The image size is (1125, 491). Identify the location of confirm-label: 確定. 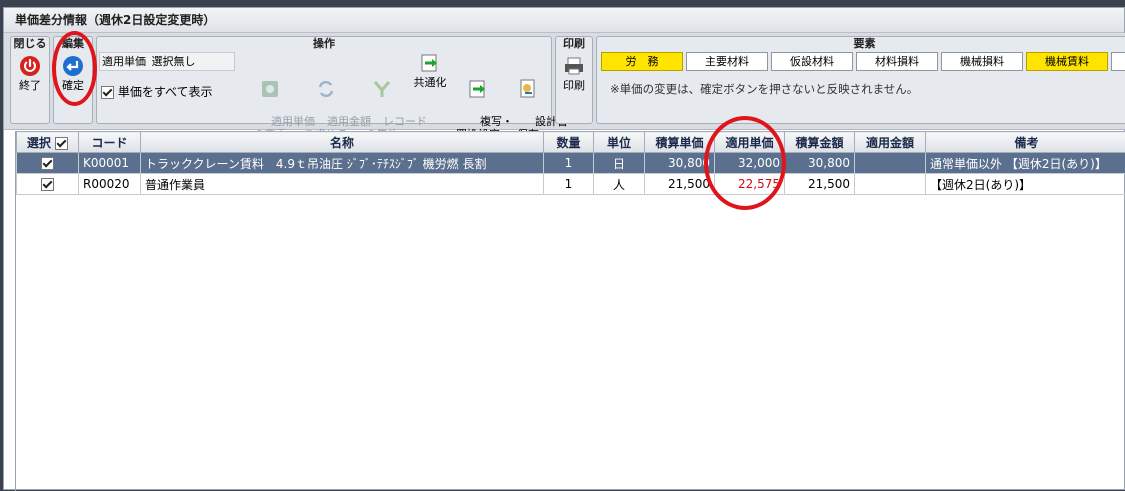
(73, 85).